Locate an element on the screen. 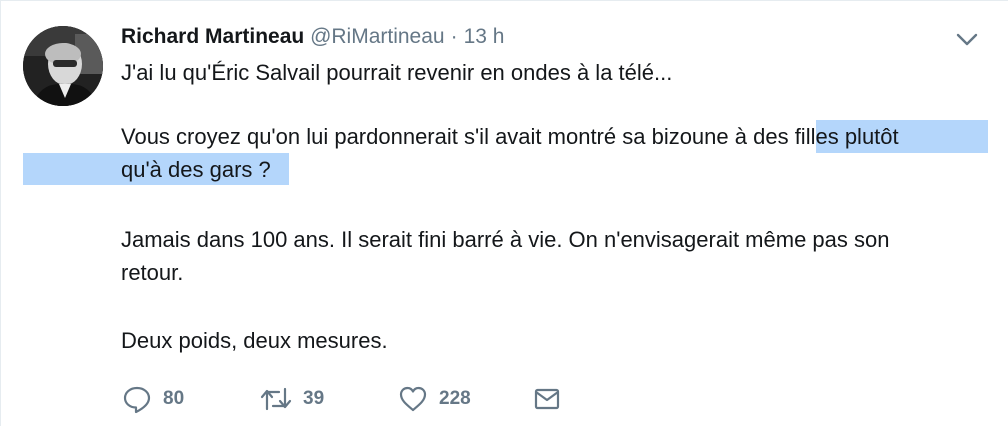 The height and width of the screenshot is (426, 1008). like-button: 228 is located at coordinates (434, 399).